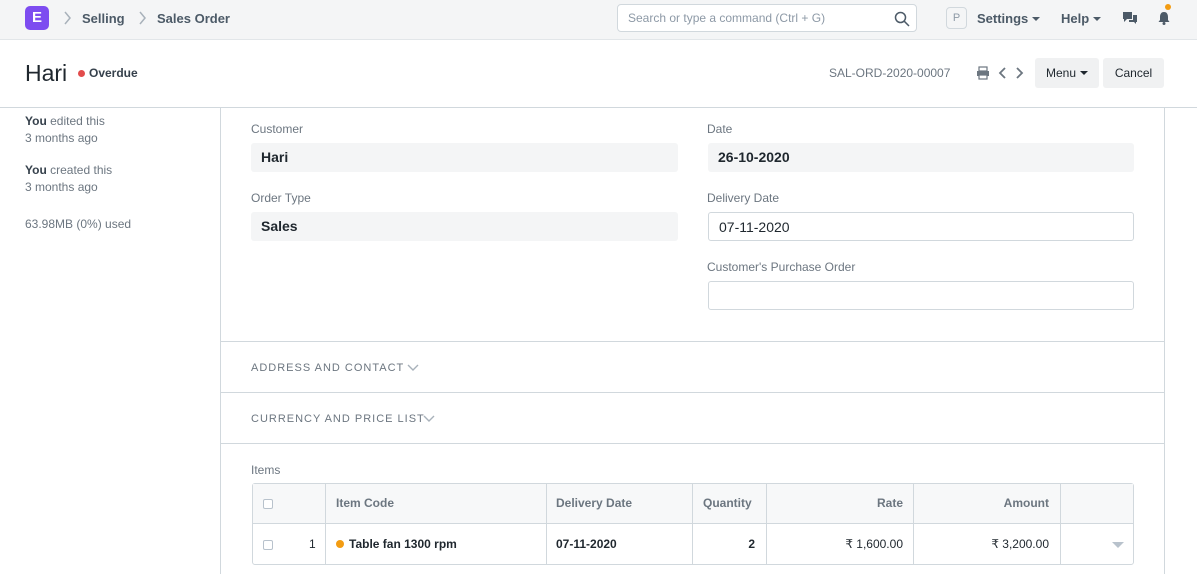 This screenshot has width=1197, height=574. What do you see at coordinates (277, 129) in the screenshot?
I see `customer-label: Customer` at bounding box center [277, 129].